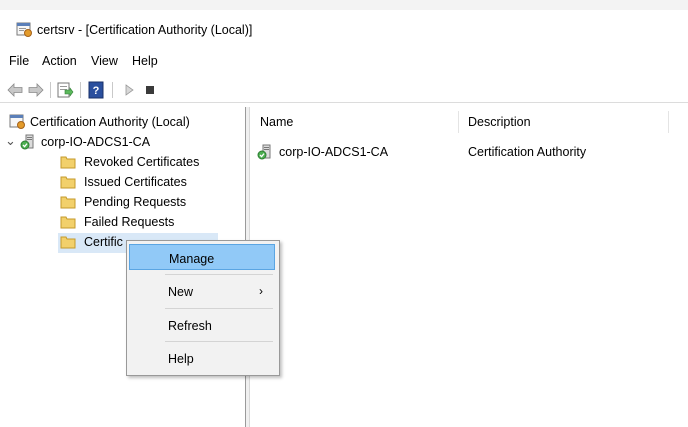  I want to click on column-header-name: Name, so click(276, 122).